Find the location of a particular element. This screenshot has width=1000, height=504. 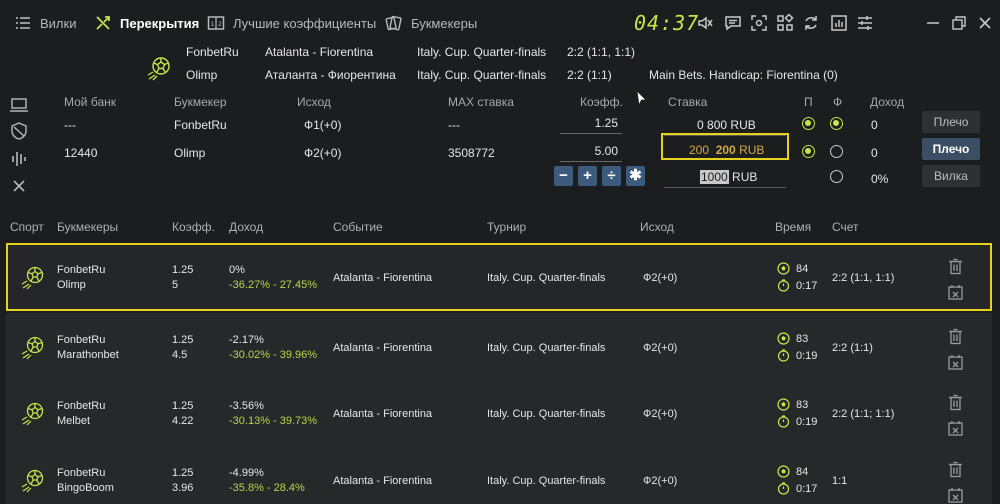

th-odds: Коэфф. is located at coordinates (193, 227).